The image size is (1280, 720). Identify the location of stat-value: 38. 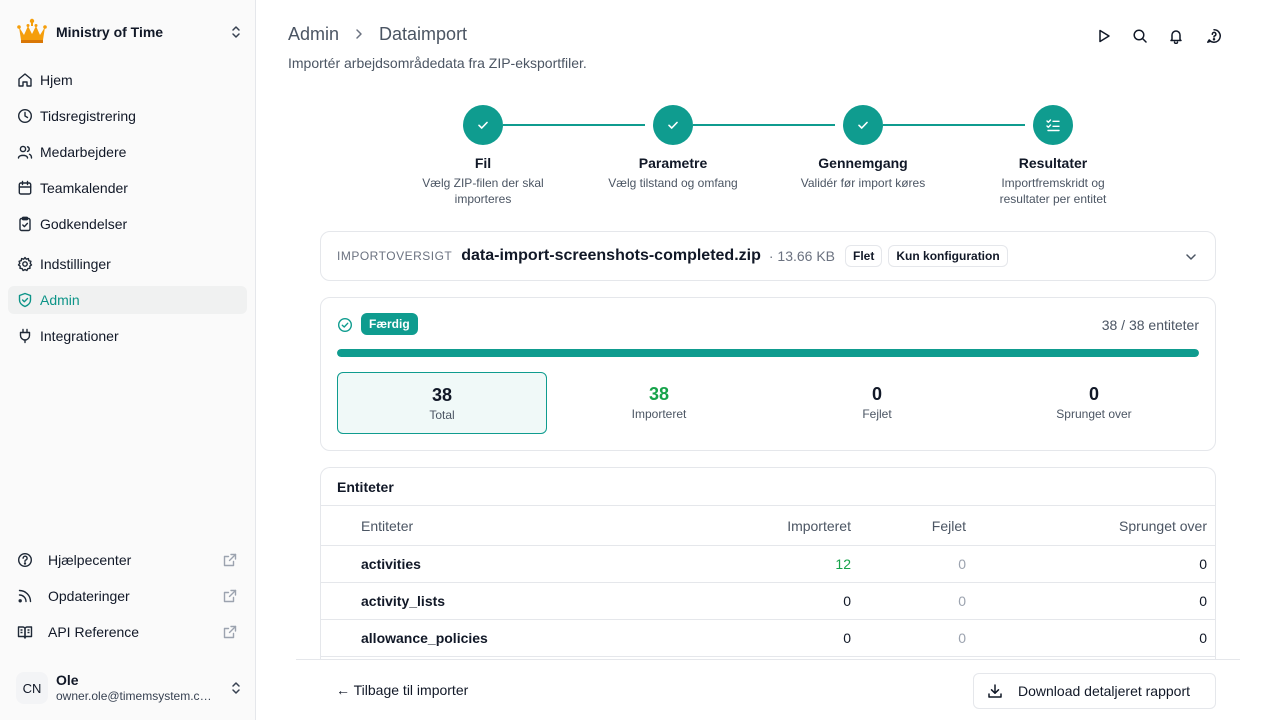
(442, 395).